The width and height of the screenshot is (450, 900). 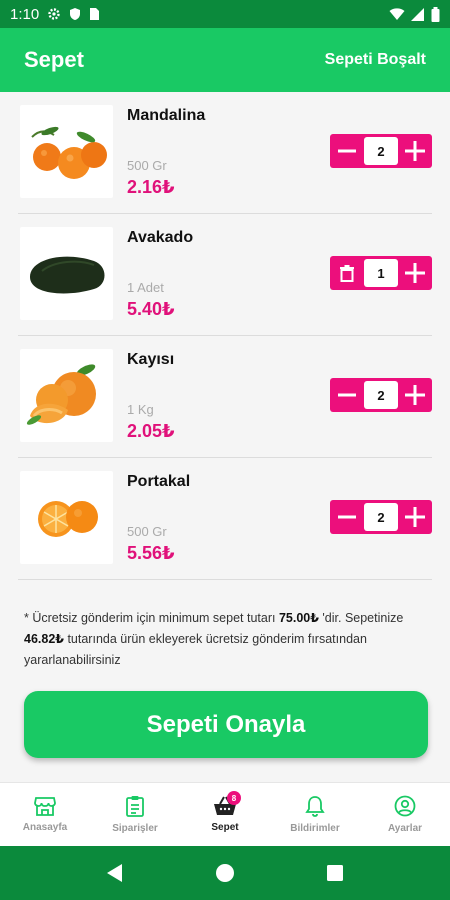 I want to click on notice-min-amount: 75.00₺, so click(x=298, y=618).